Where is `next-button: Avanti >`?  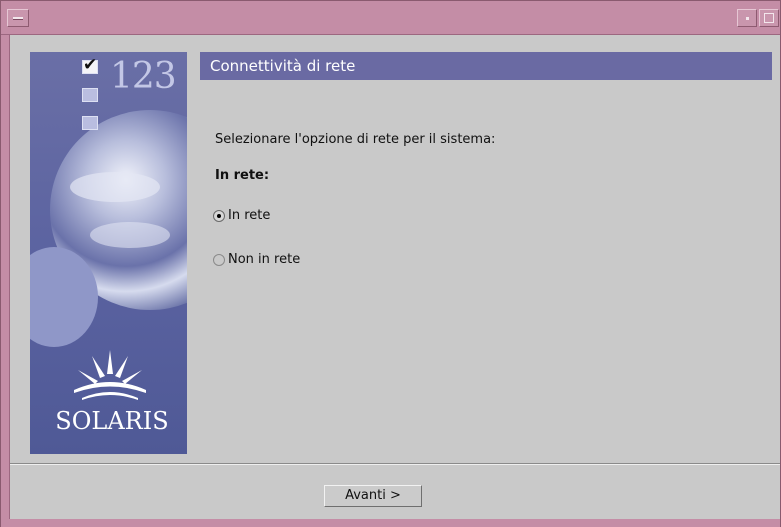
next-button: Avanti > is located at coordinates (373, 496).